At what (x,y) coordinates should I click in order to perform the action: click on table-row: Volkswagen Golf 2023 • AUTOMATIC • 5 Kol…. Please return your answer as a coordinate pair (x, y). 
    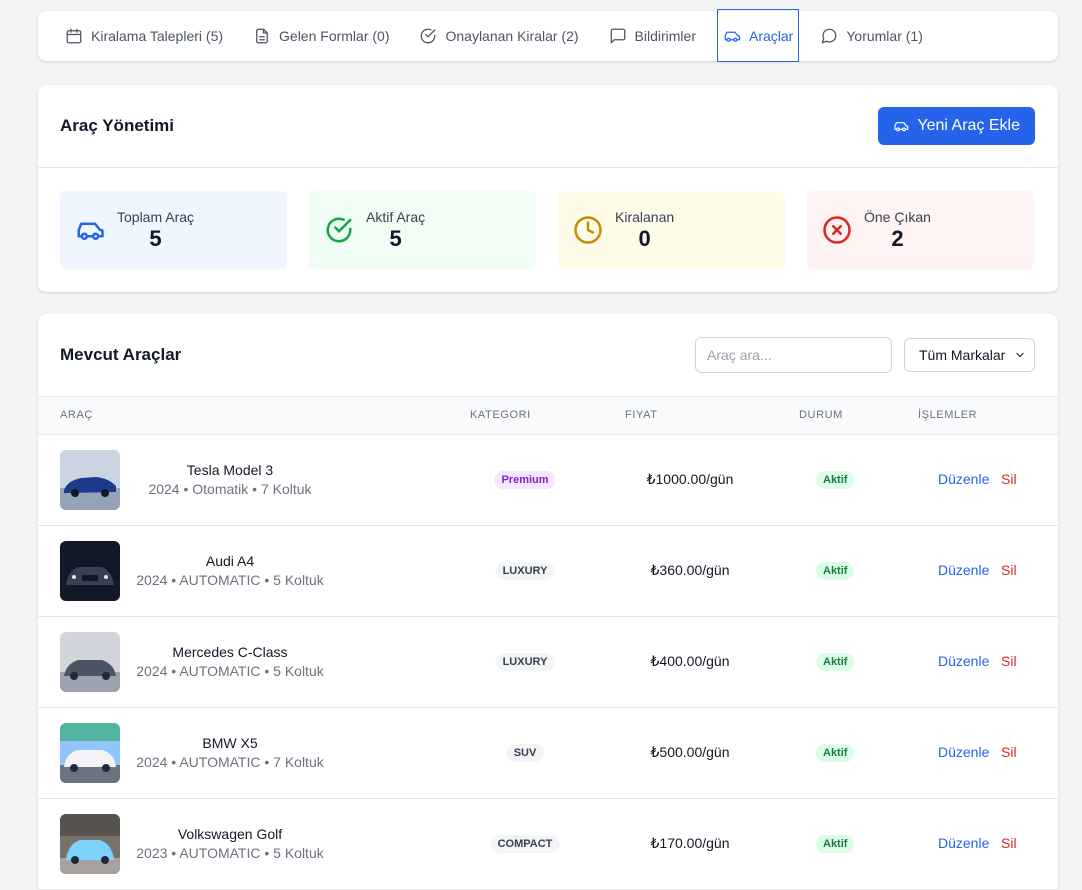
    Looking at the image, I should click on (548, 844).